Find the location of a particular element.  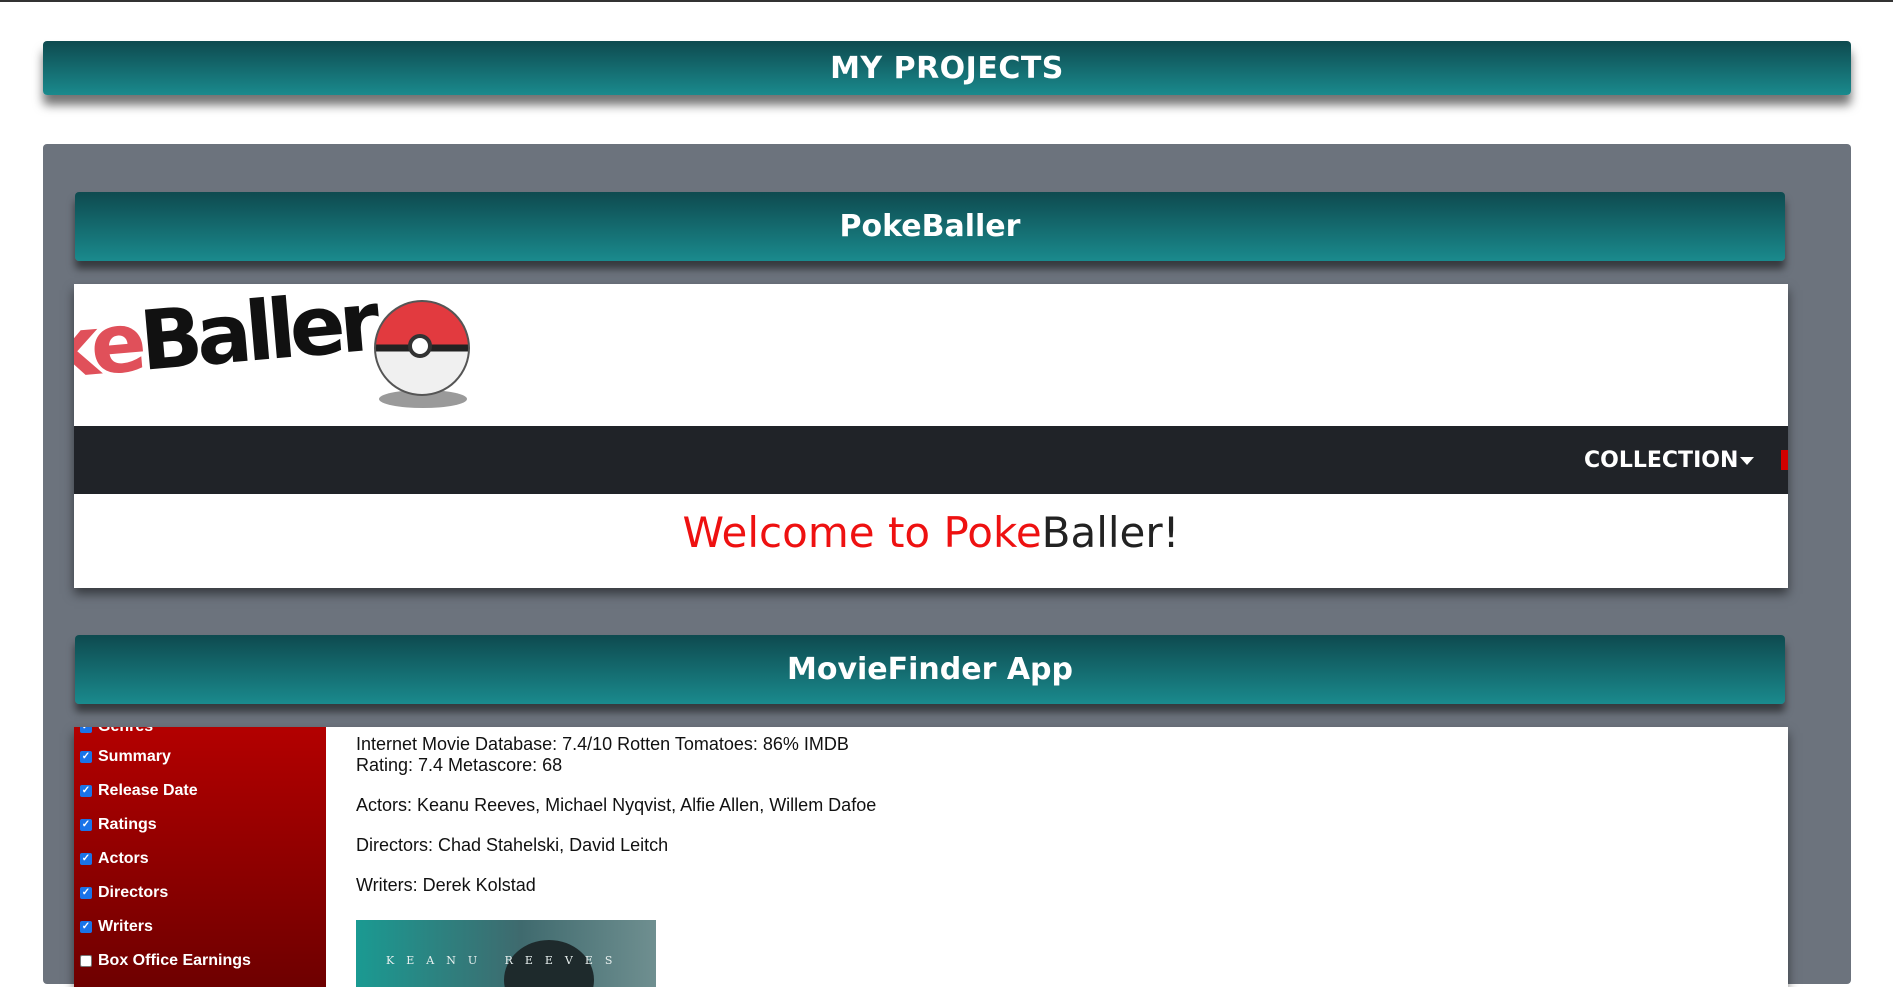

sidebar-item-release-date: ✓ Release Date is located at coordinates (139, 791).